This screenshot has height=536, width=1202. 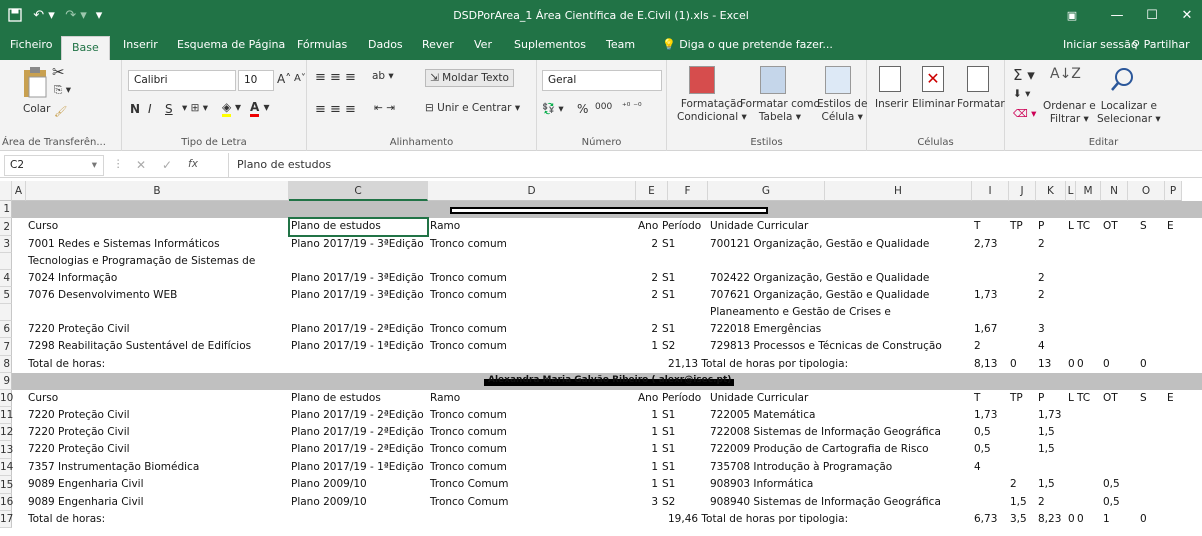 What do you see at coordinates (898, 191) in the screenshot?
I see `column-header-h: H` at bounding box center [898, 191].